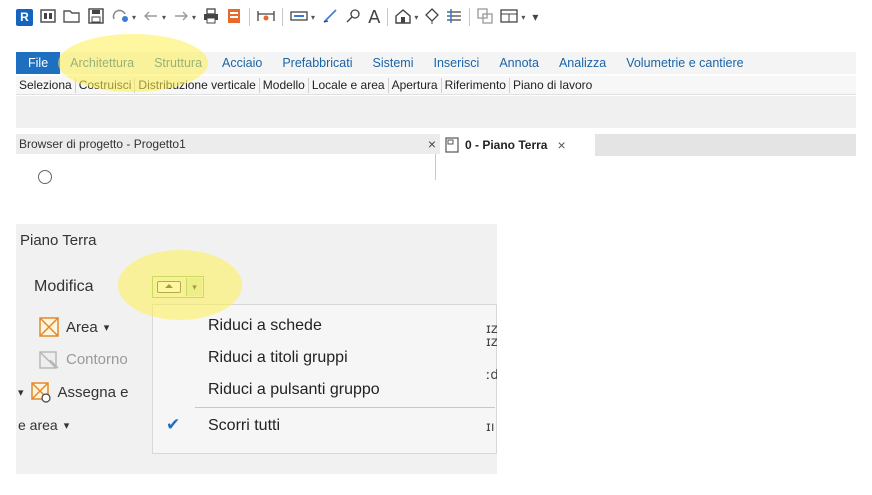 The image size is (872, 495). What do you see at coordinates (582, 63) in the screenshot?
I see `tab-analizza: Analizza` at bounding box center [582, 63].